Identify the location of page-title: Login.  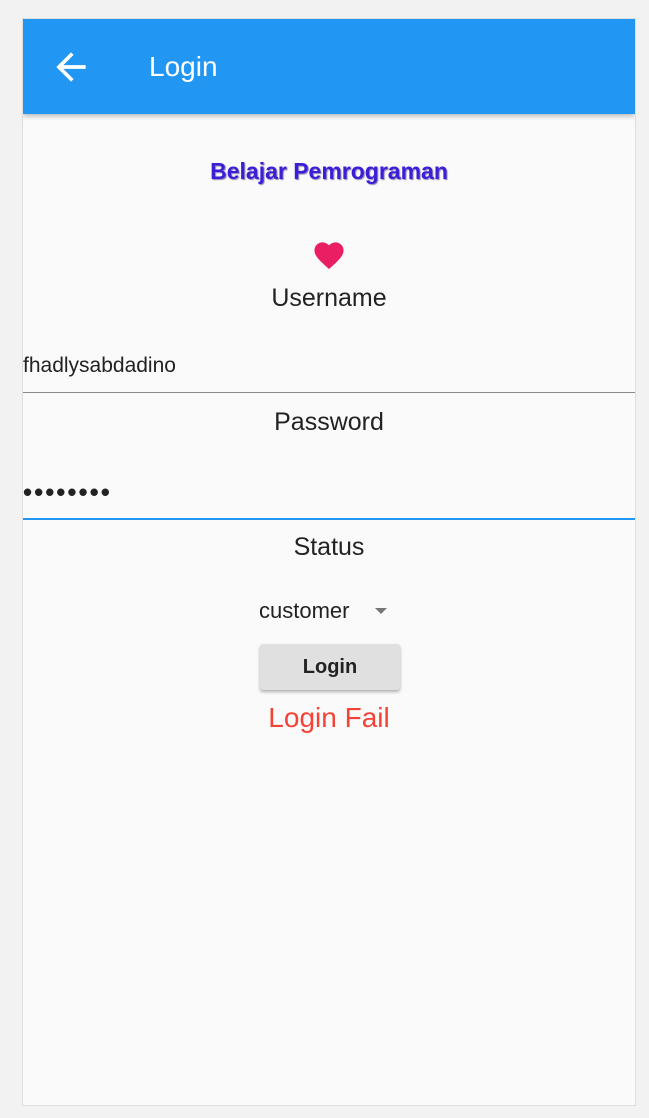
(183, 66).